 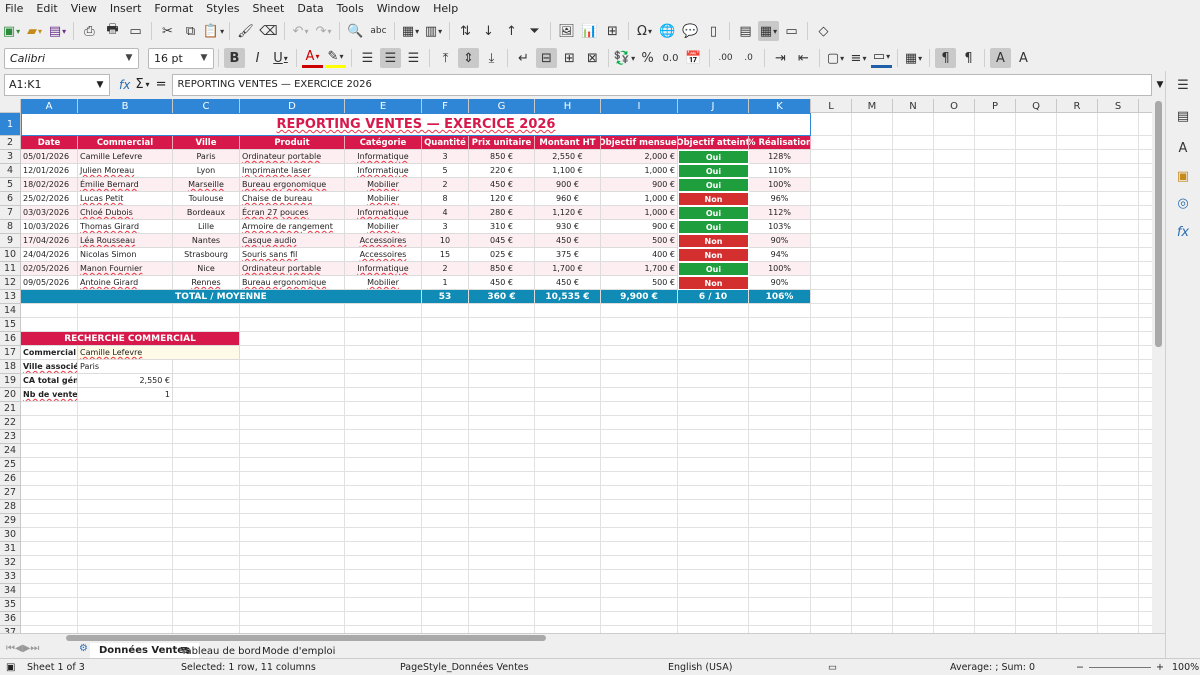 What do you see at coordinates (10, 479) in the screenshot?
I see `row-header-26: 26` at bounding box center [10, 479].